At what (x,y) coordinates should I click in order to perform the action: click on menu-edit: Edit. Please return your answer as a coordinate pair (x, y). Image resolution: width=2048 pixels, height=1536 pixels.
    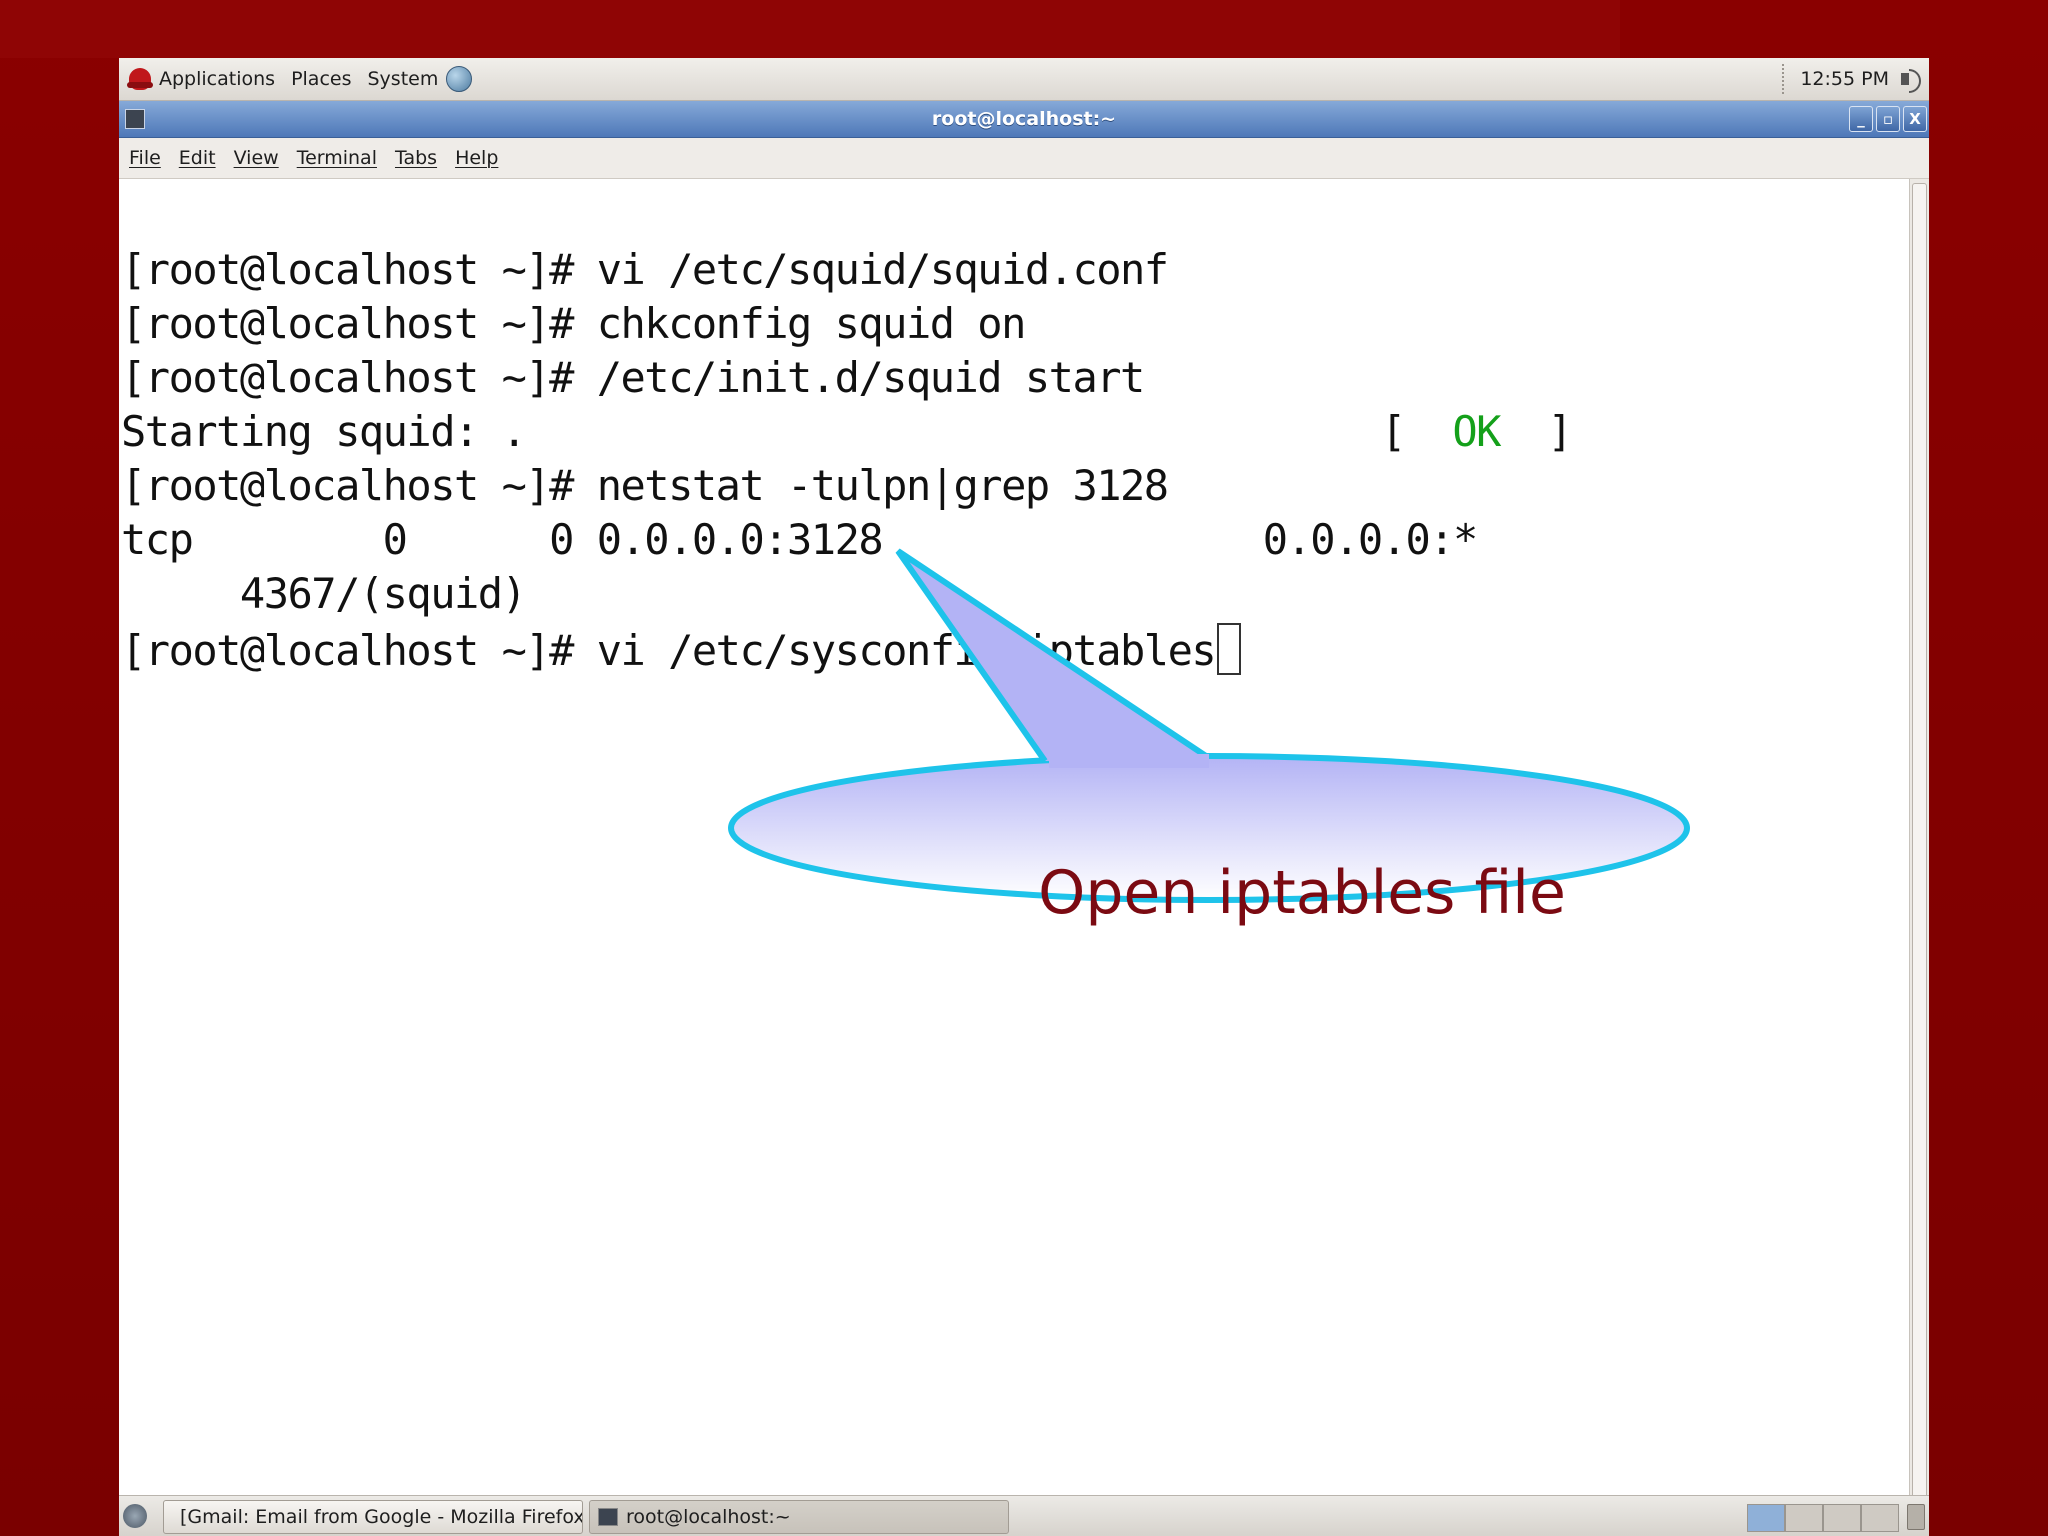
    Looking at the image, I should click on (197, 158).